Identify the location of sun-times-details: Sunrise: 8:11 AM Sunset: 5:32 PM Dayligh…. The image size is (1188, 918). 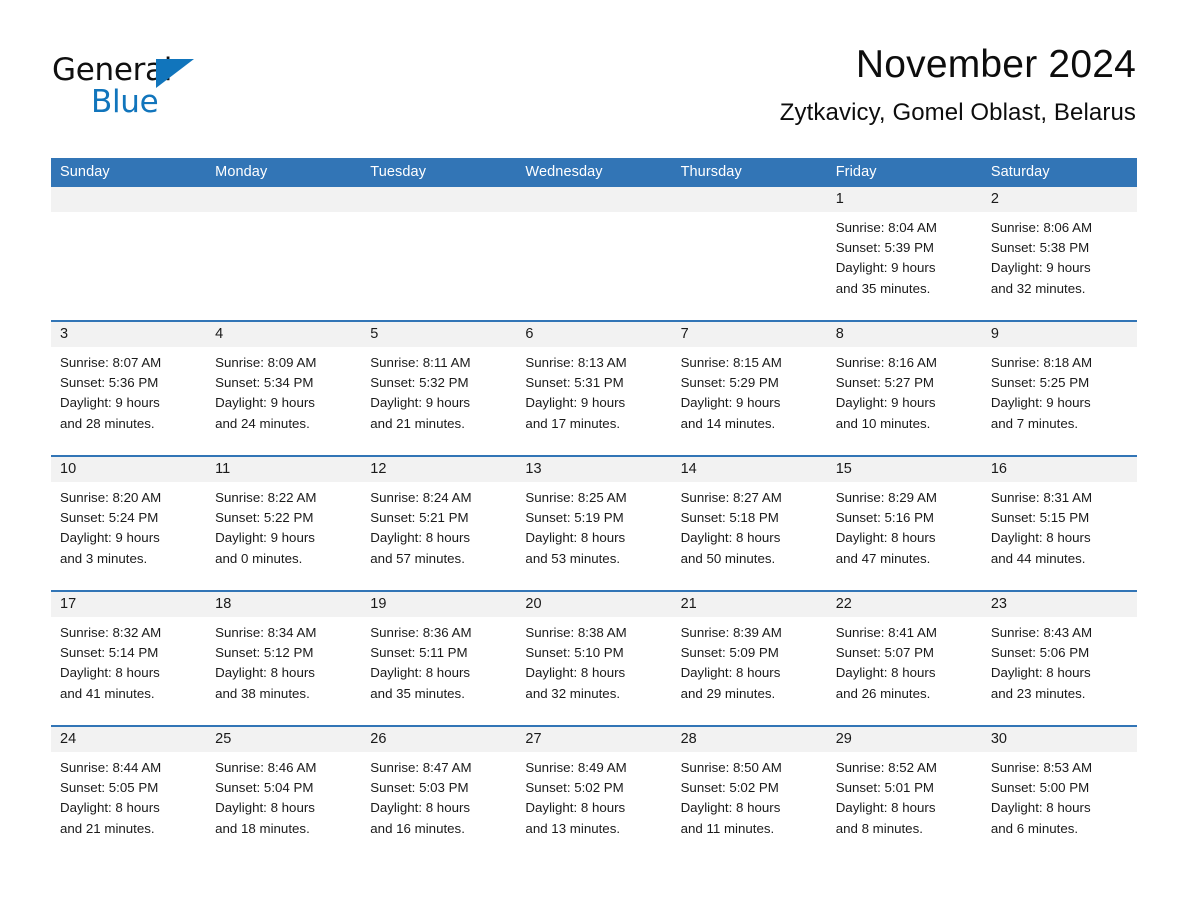
(420, 393).